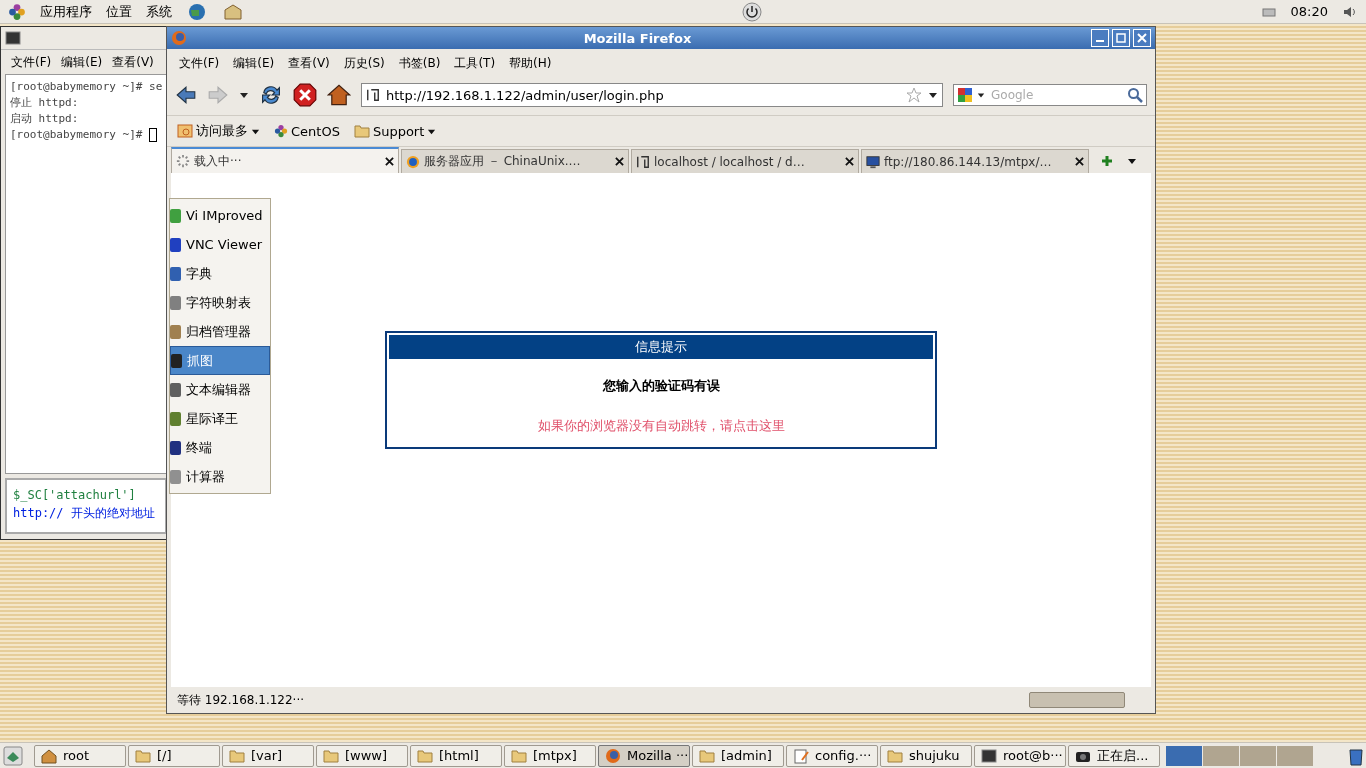 This screenshot has width=1366, height=768. I want to click on bookmark-item: Support, so click(395, 131).